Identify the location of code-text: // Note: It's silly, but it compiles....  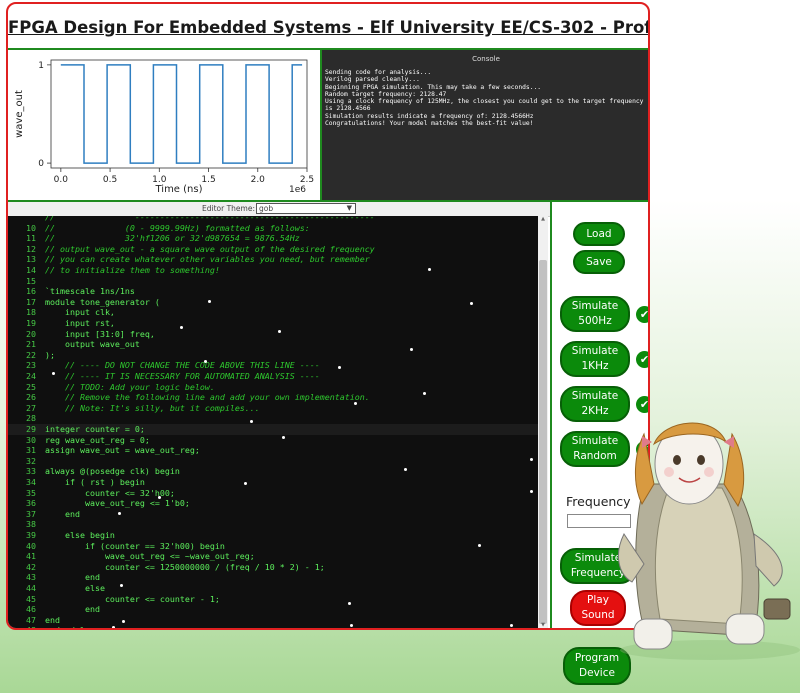
(152, 407).